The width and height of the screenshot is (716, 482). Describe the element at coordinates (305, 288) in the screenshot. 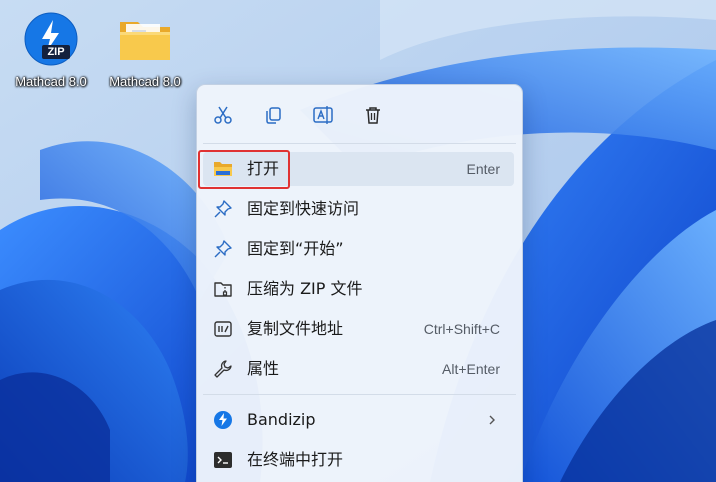

I see `menu-item-label: 压缩为 ZIP 文件` at that location.